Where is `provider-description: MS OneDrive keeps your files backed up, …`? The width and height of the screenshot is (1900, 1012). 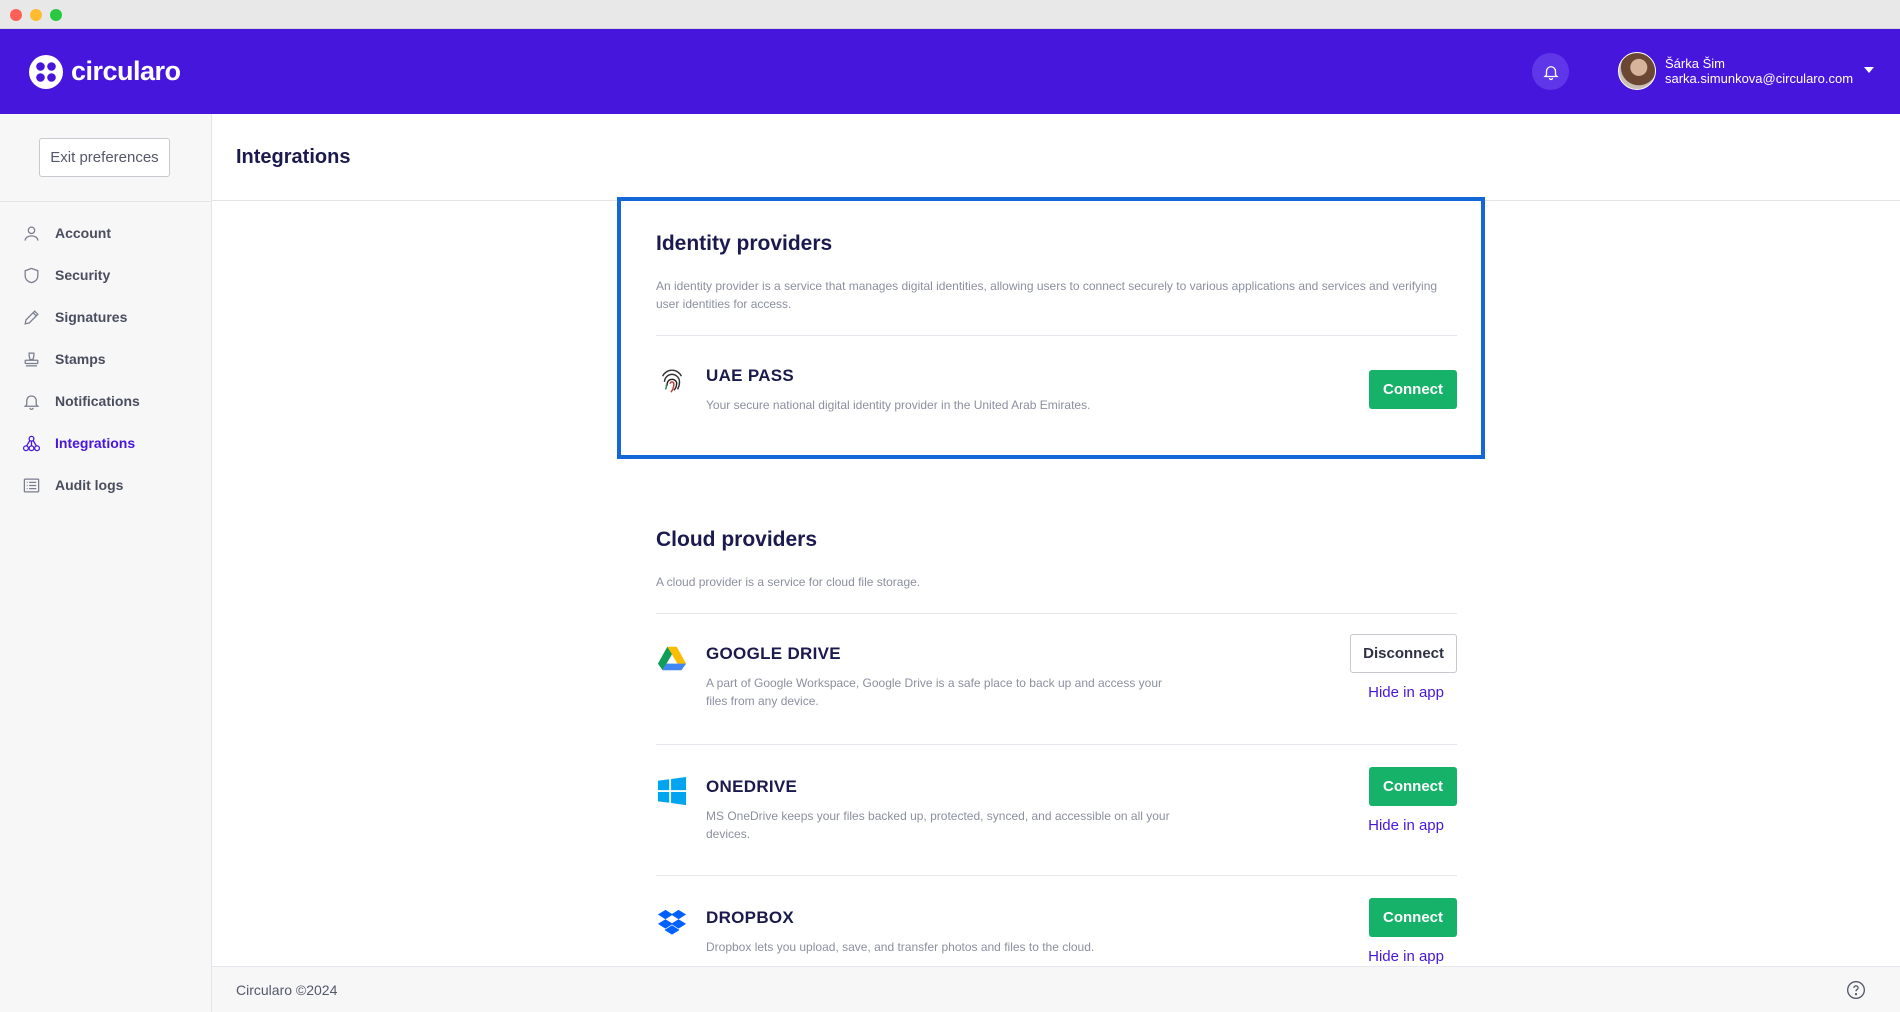 provider-description: MS OneDrive keeps your files backed up, … is located at coordinates (938, 825).